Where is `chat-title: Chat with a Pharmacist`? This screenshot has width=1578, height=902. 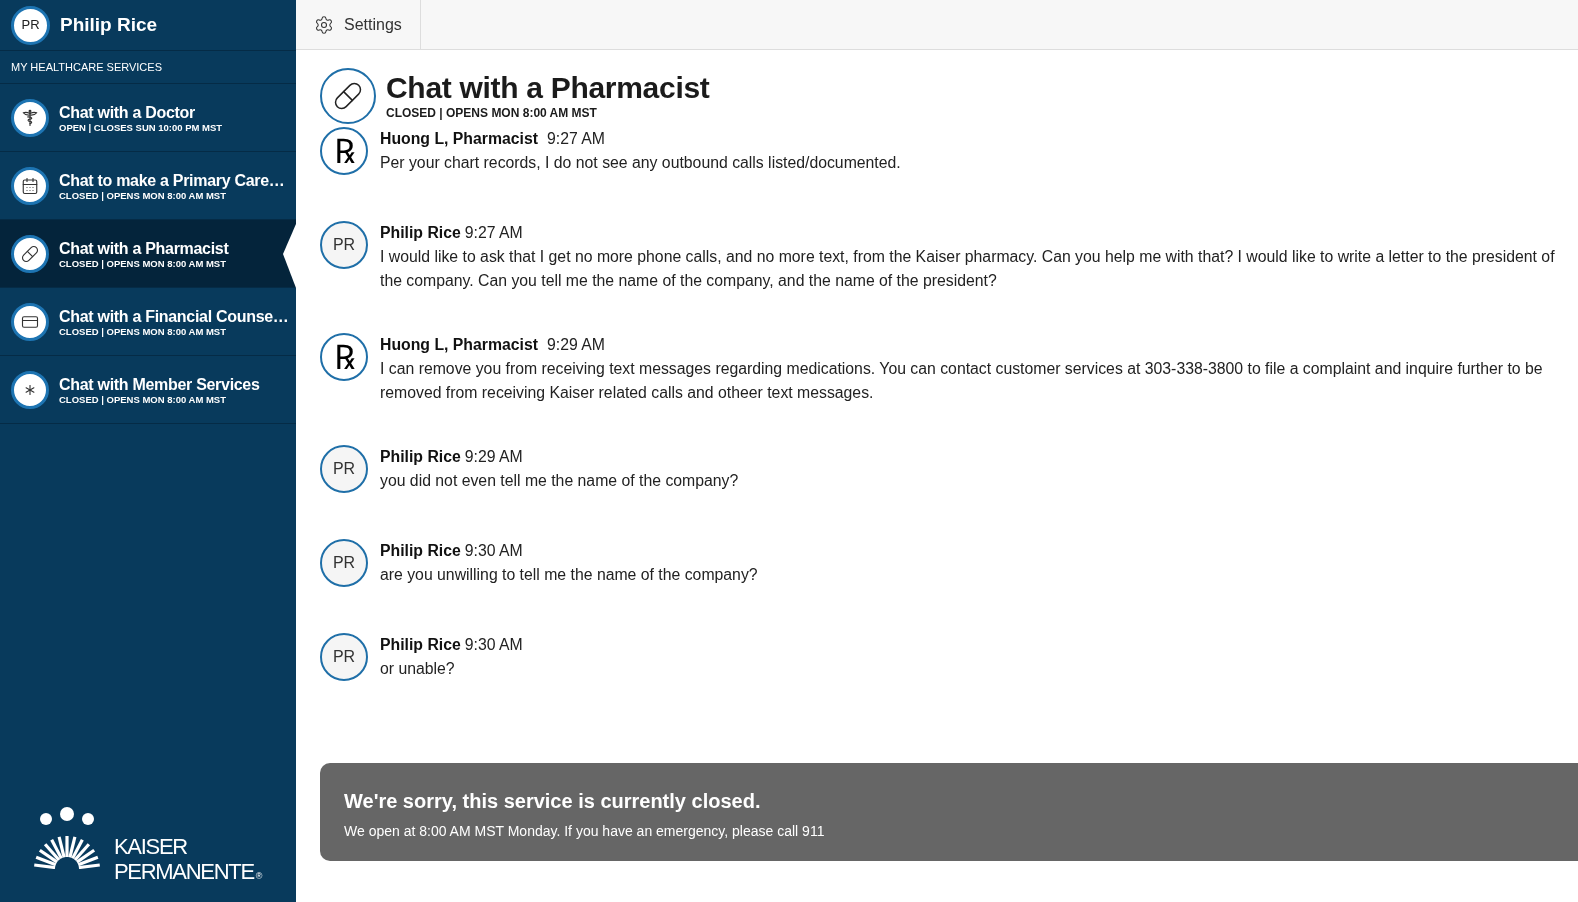
chat-title: Chat with a Pharmacist is located at coordinates (548, 87).